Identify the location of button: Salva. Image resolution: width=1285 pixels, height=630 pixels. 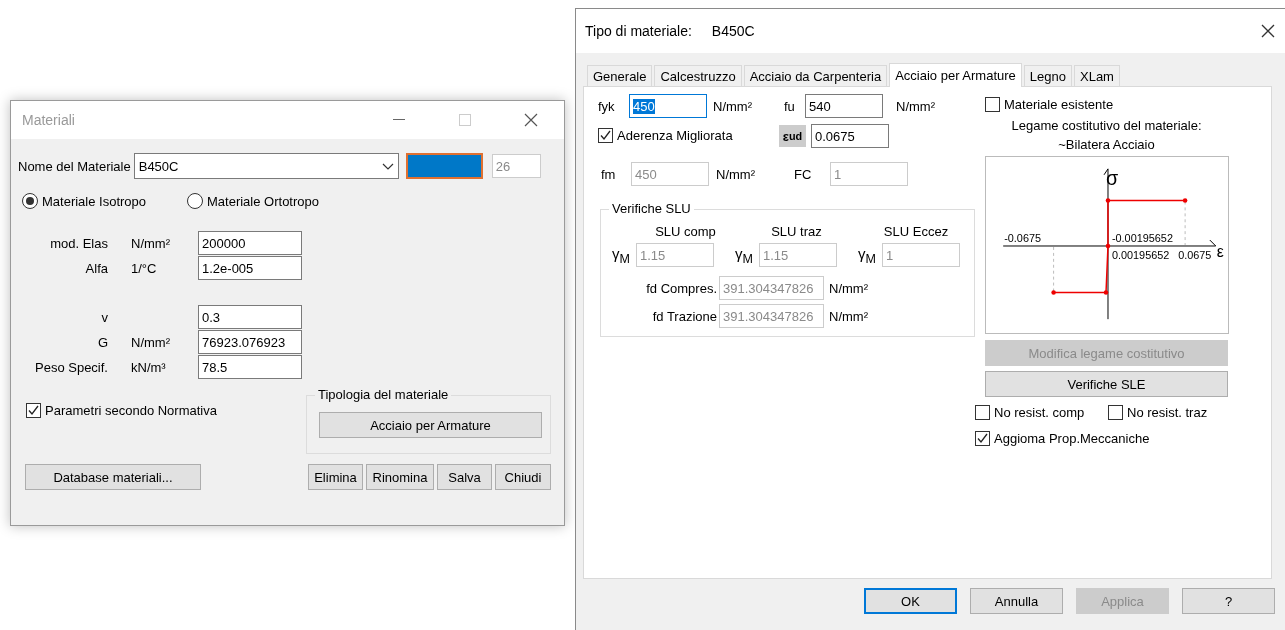
(464, 477).